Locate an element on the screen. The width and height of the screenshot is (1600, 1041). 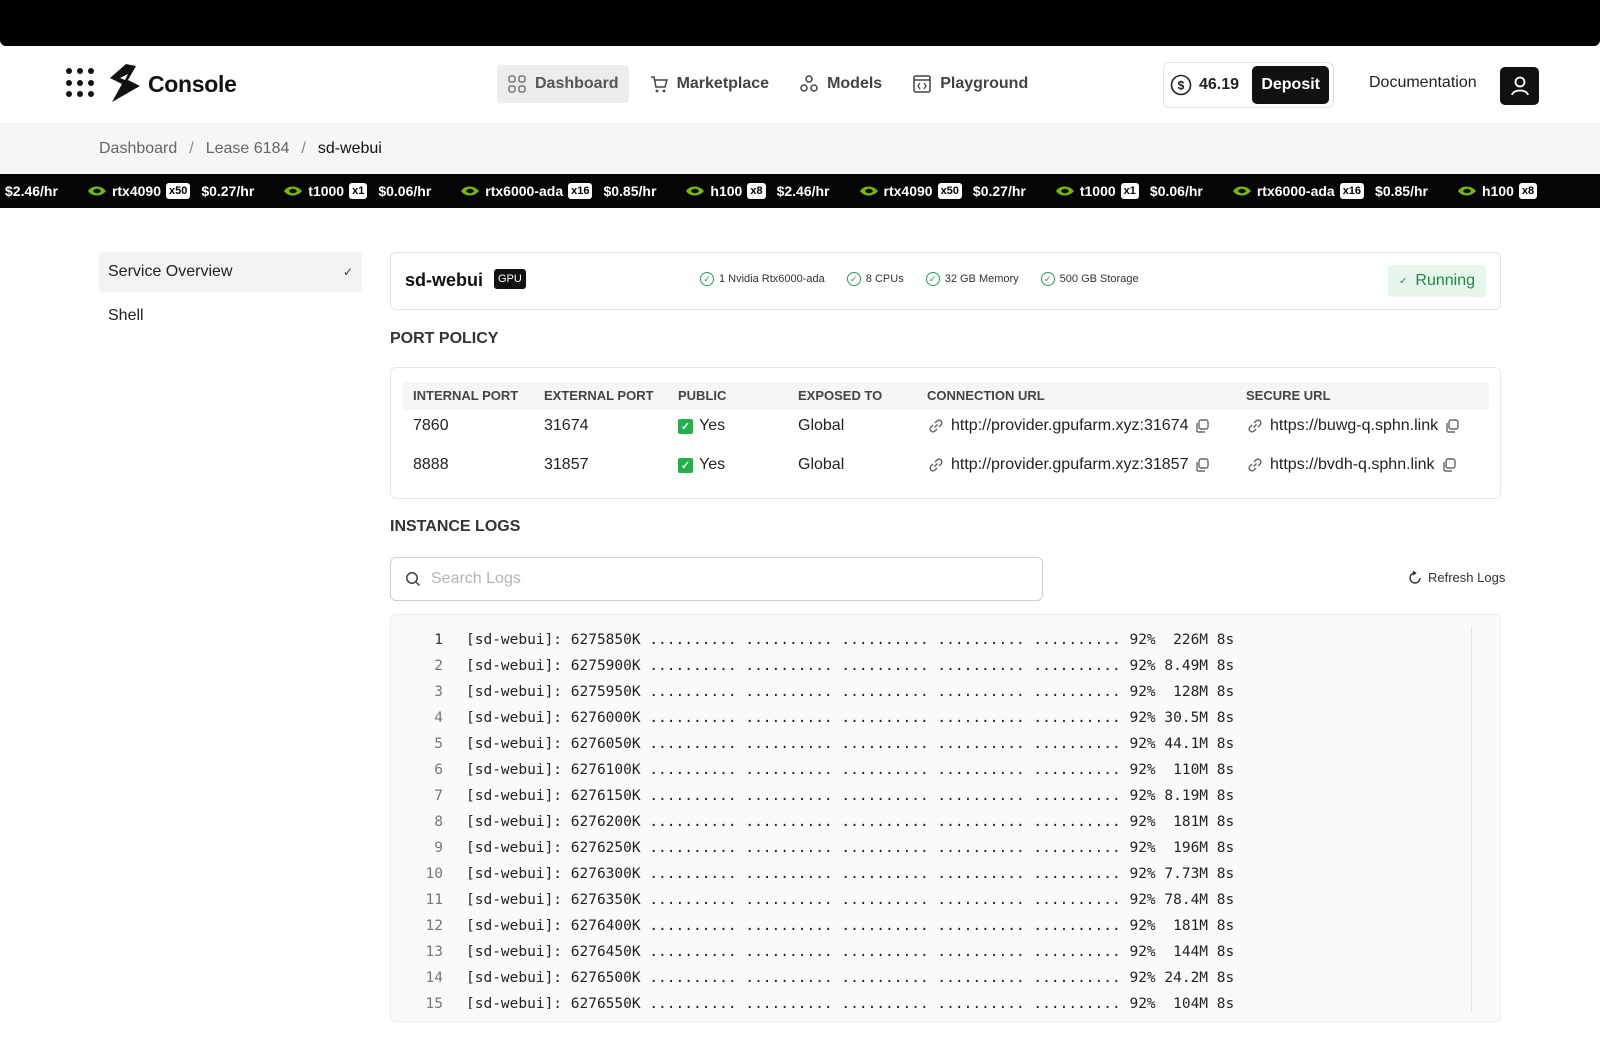
balance-box: $ 46.19 Deposit is located at coordinates (1248, 85).